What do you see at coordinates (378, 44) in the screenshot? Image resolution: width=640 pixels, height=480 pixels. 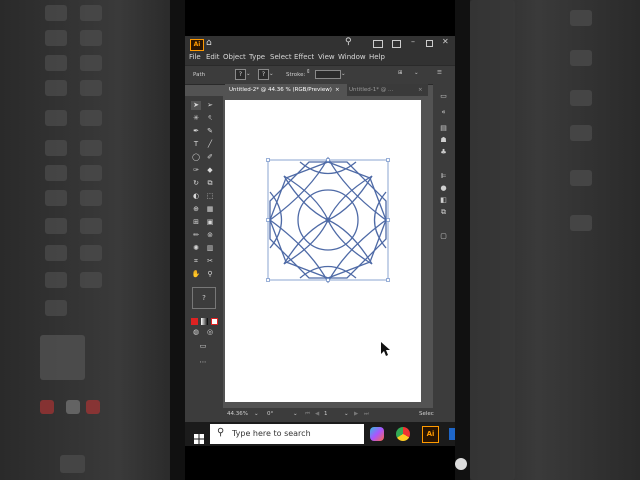 I see `workspace-icon` at bounding box center [378, 44].